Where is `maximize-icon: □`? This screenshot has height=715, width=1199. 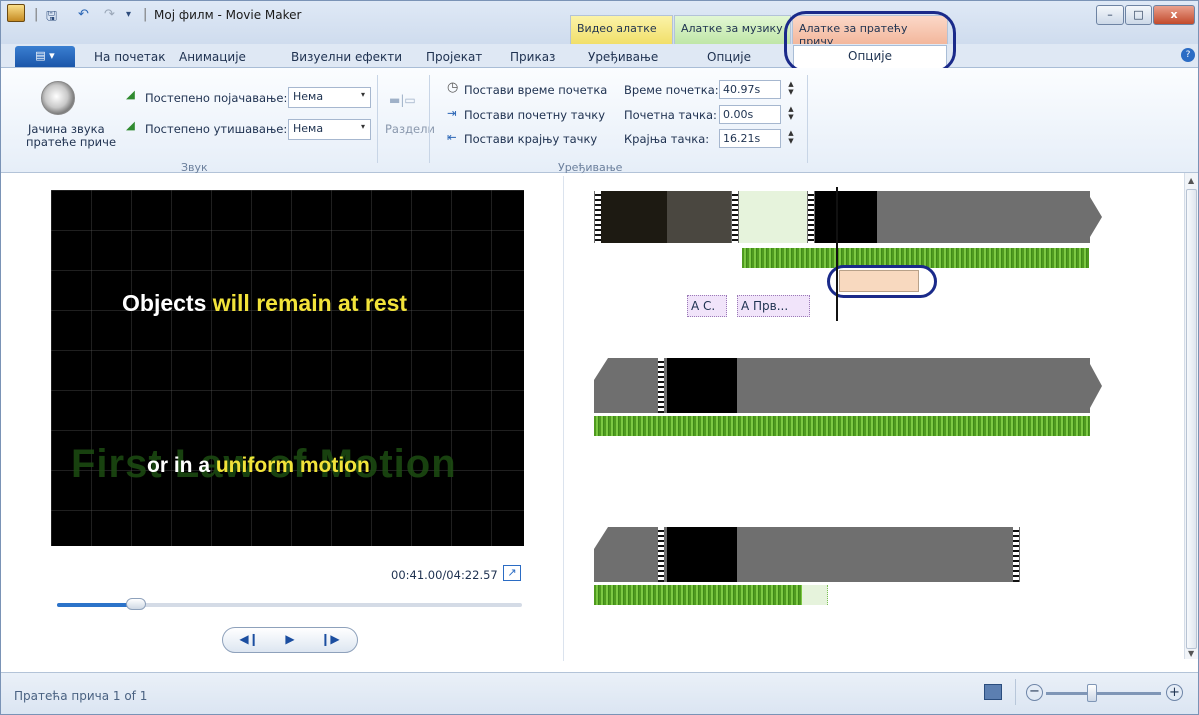
maximize-icon: □ is located at coordinates (1138, 14).